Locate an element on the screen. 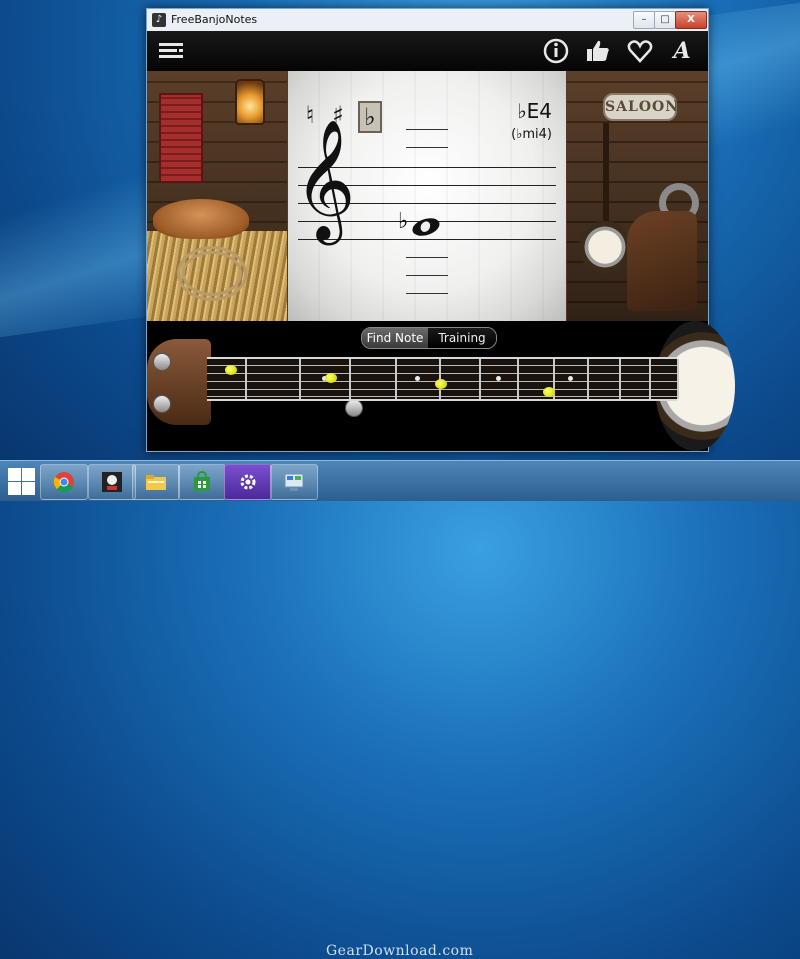 The width and height of the screenshot is (800, 959). music-sheet: ♮ ♯ ♭ ♭E4 (♭mi4) 𝄞 ♭ is located at coordinates (427, 196).